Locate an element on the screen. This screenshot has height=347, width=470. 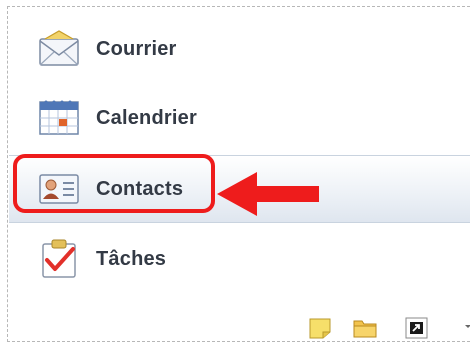
red-arrow-annotation is located at coordinates (268, 194).